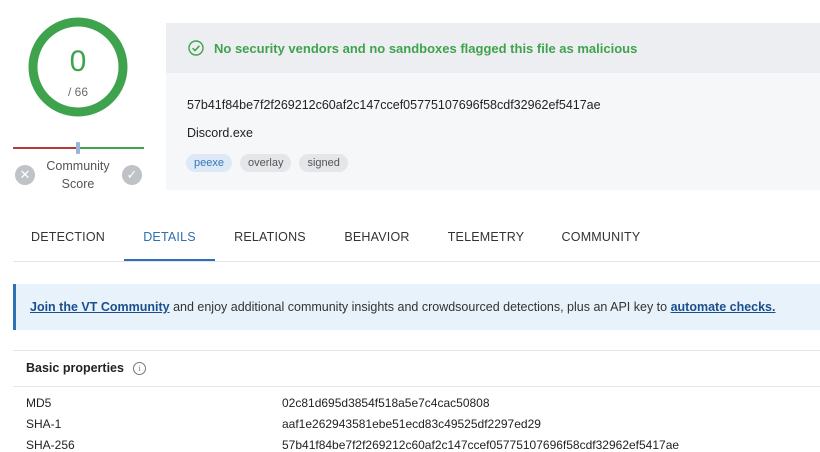 This screenshot has width=820, height=452. What do you see at coordinates (323, 163) in the screenshot?
I see `tag-signed: signed` at bounding box center [323, 163].